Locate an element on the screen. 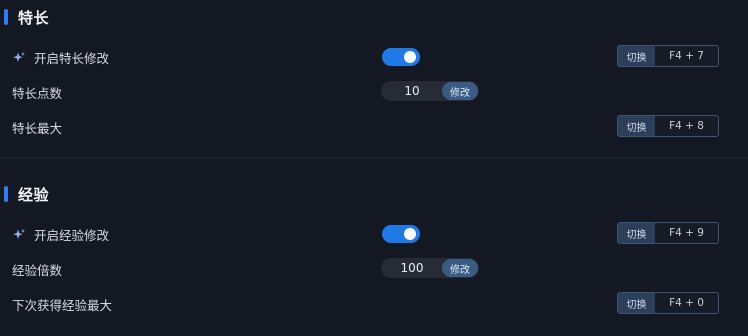 The height and width of the screenshot is (336, 748). row-next-exp-max: 下次获得经验最大 切换 F4 + 0 is located at coordinates (374, 304).